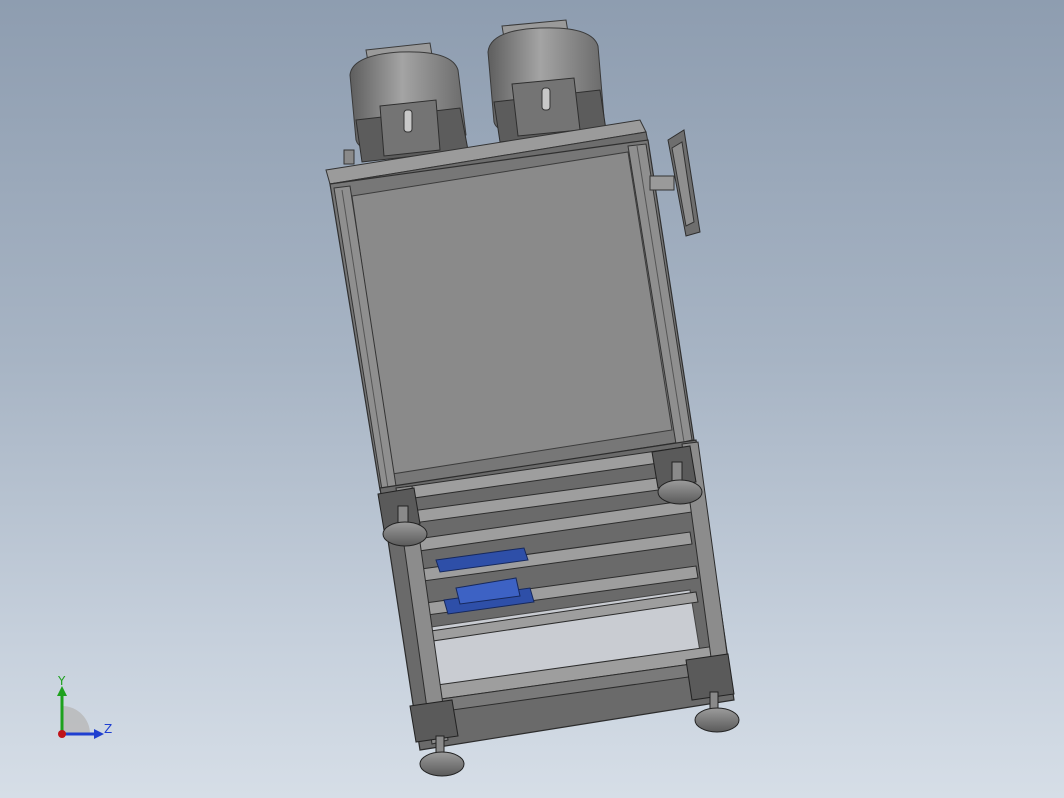  I want to click on y-axis-label: Y, so click(61, 681).